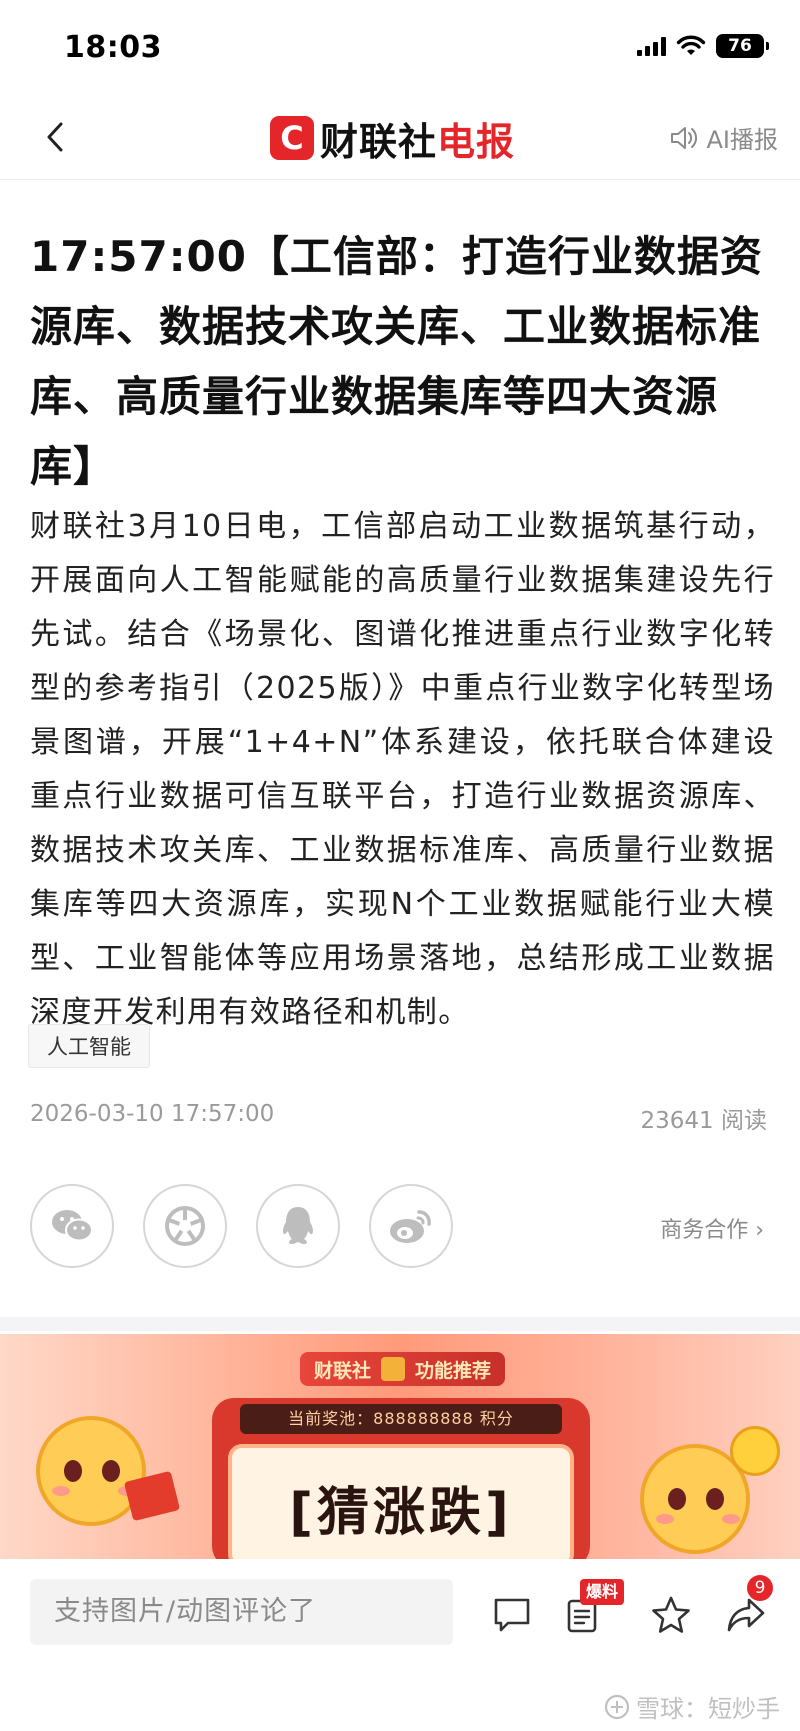  Describe the element at coordinates (742, 46) in the screenshot. I see `battery-indicator: 76` at that location.